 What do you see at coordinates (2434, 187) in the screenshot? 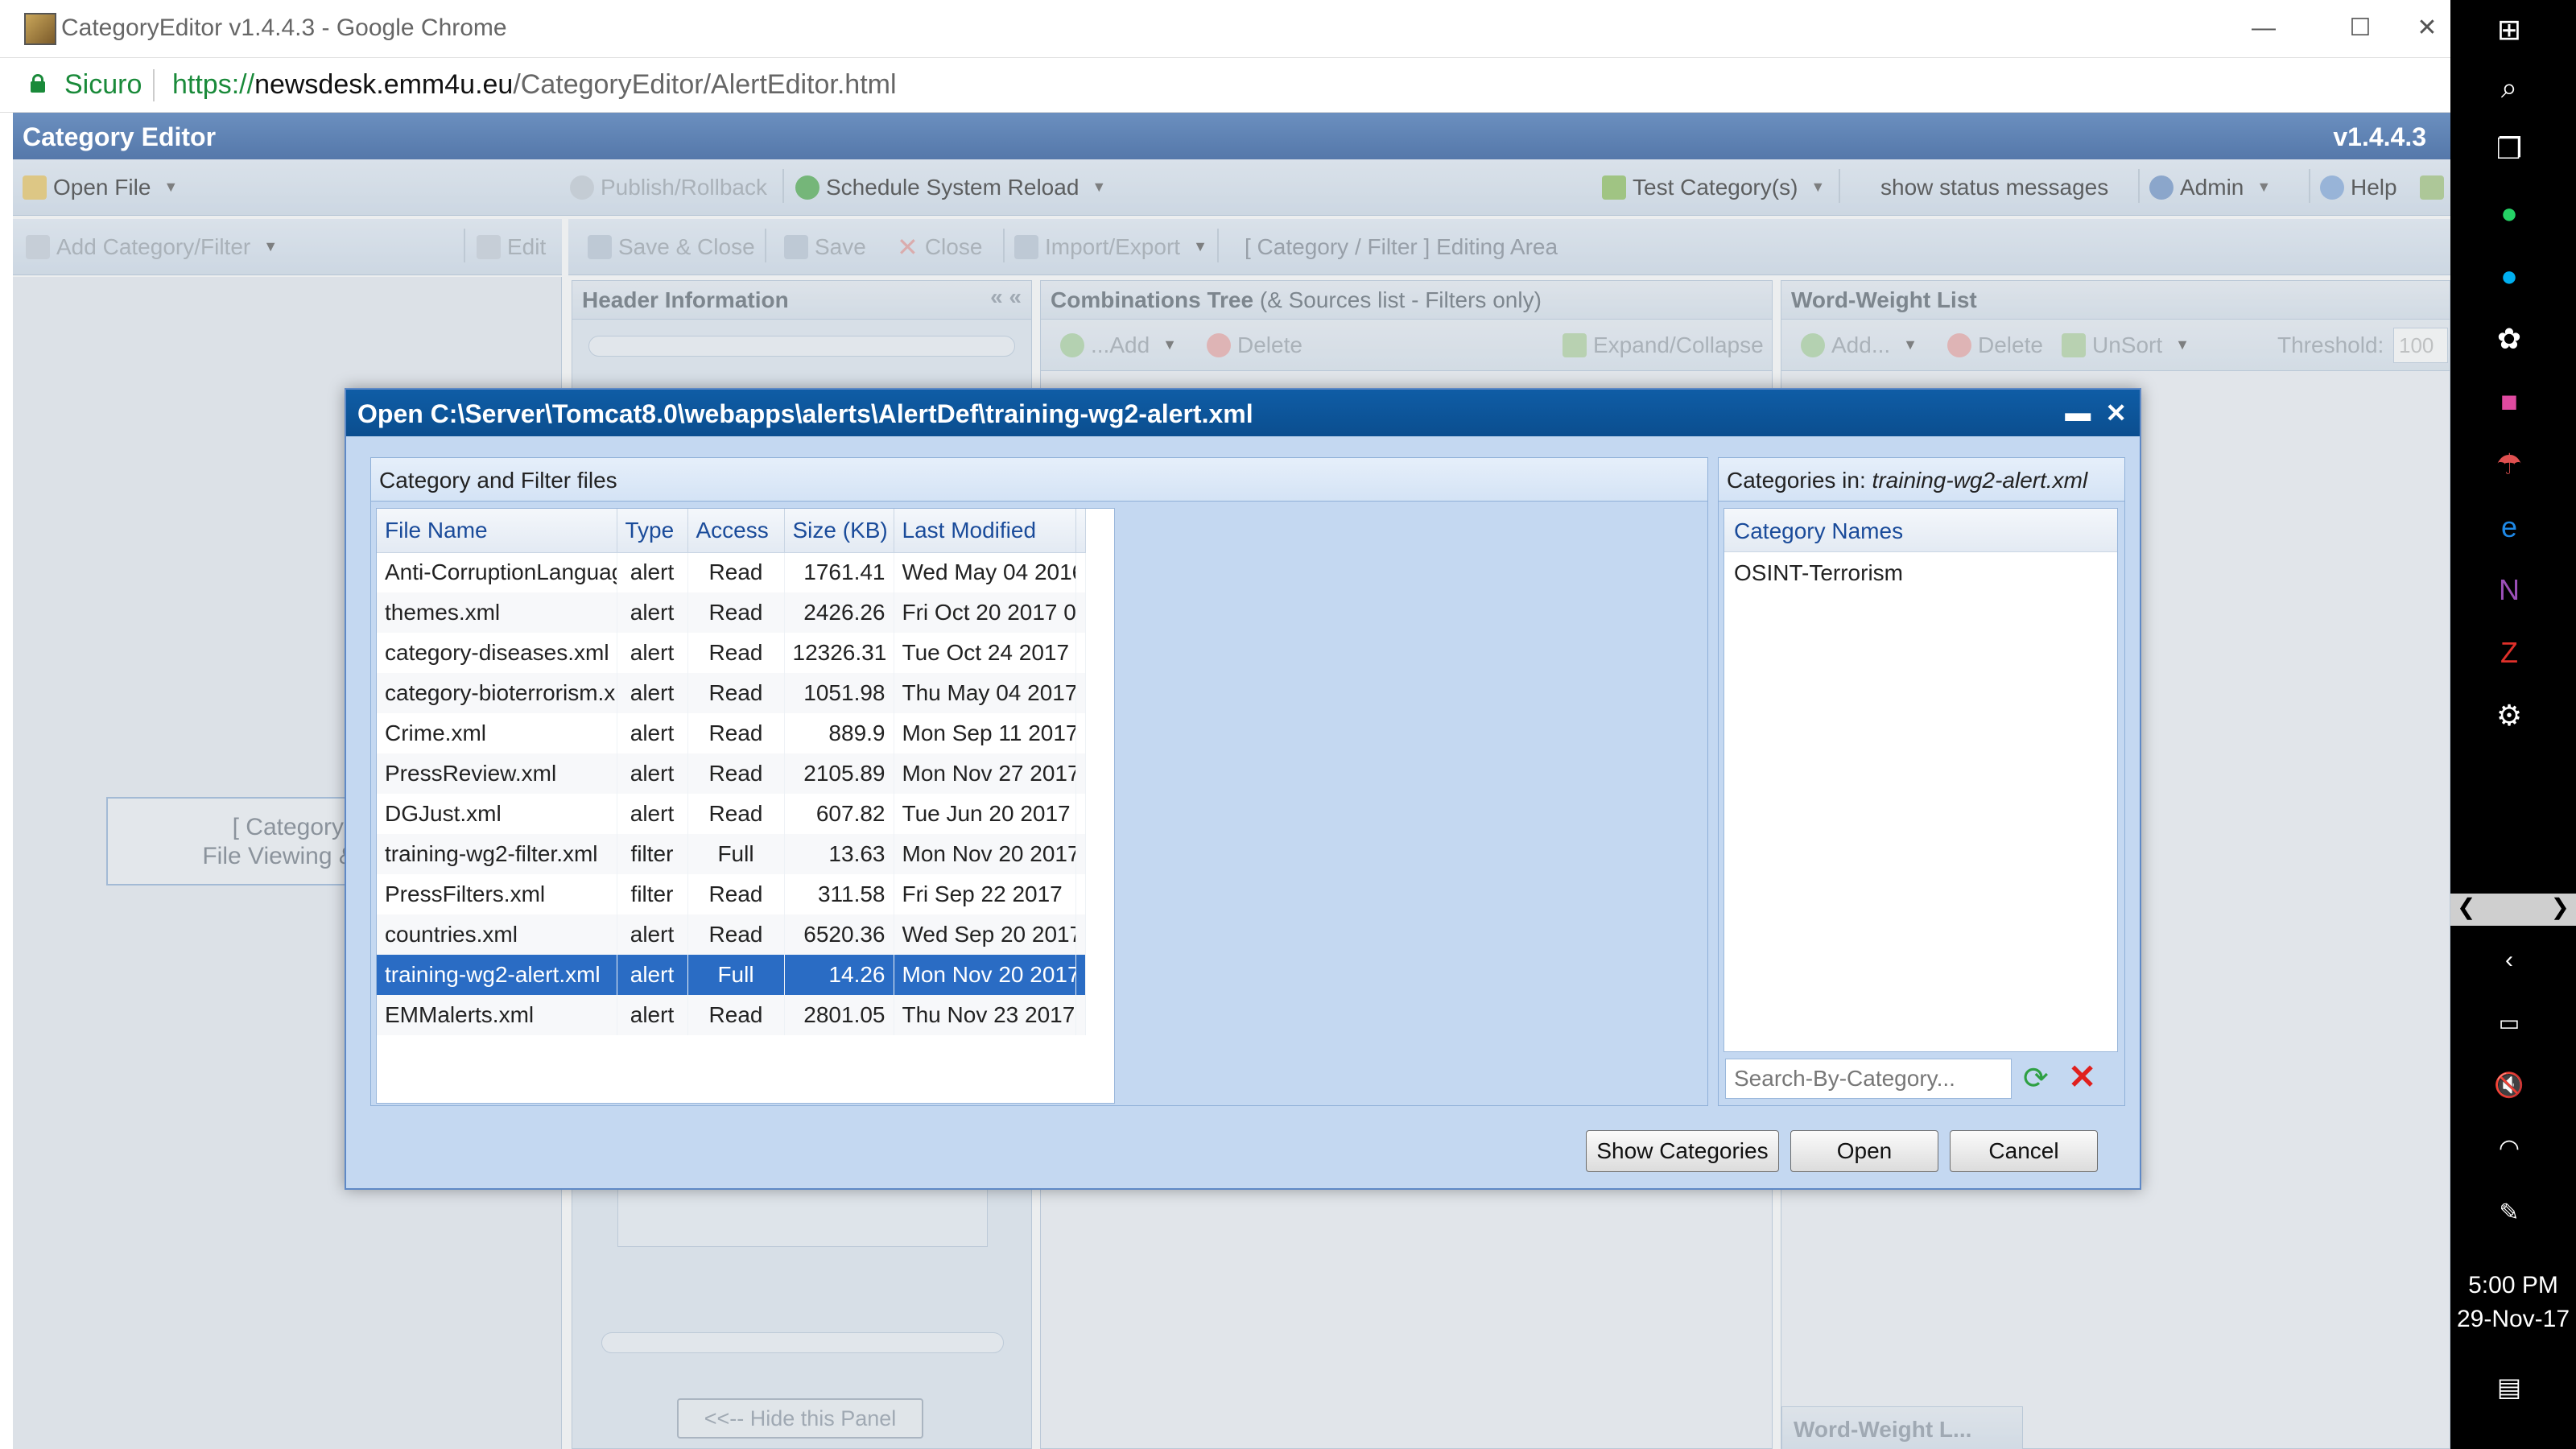
I see `exit-button` at bounding box center [2434, 187].